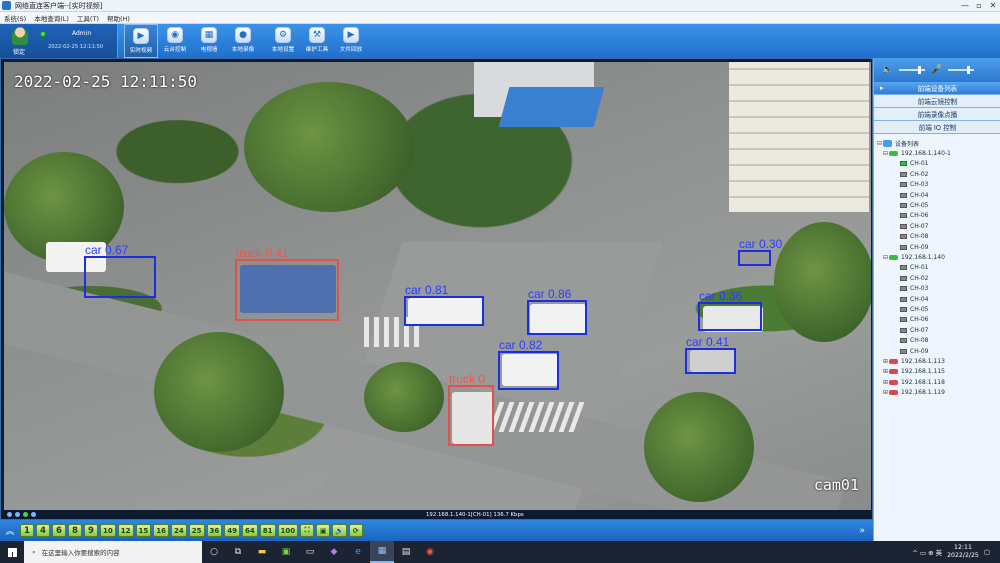 Image resolution: width=1000 pixels, height=563 pixels. Describe the element at coordinates (979, 5) in the screenshot. I see `maximize-button: ▫` at that location.